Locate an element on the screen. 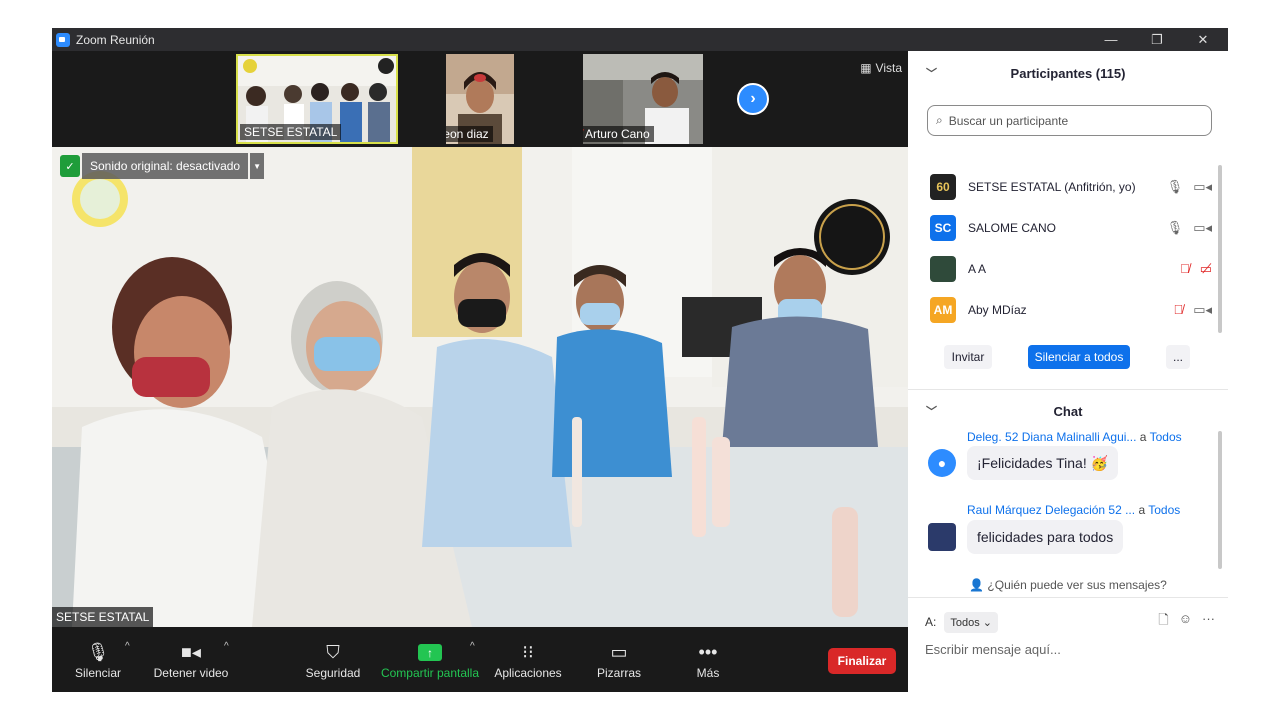  end-meeting-button: Finalizar is located at coordinates (862, 661).